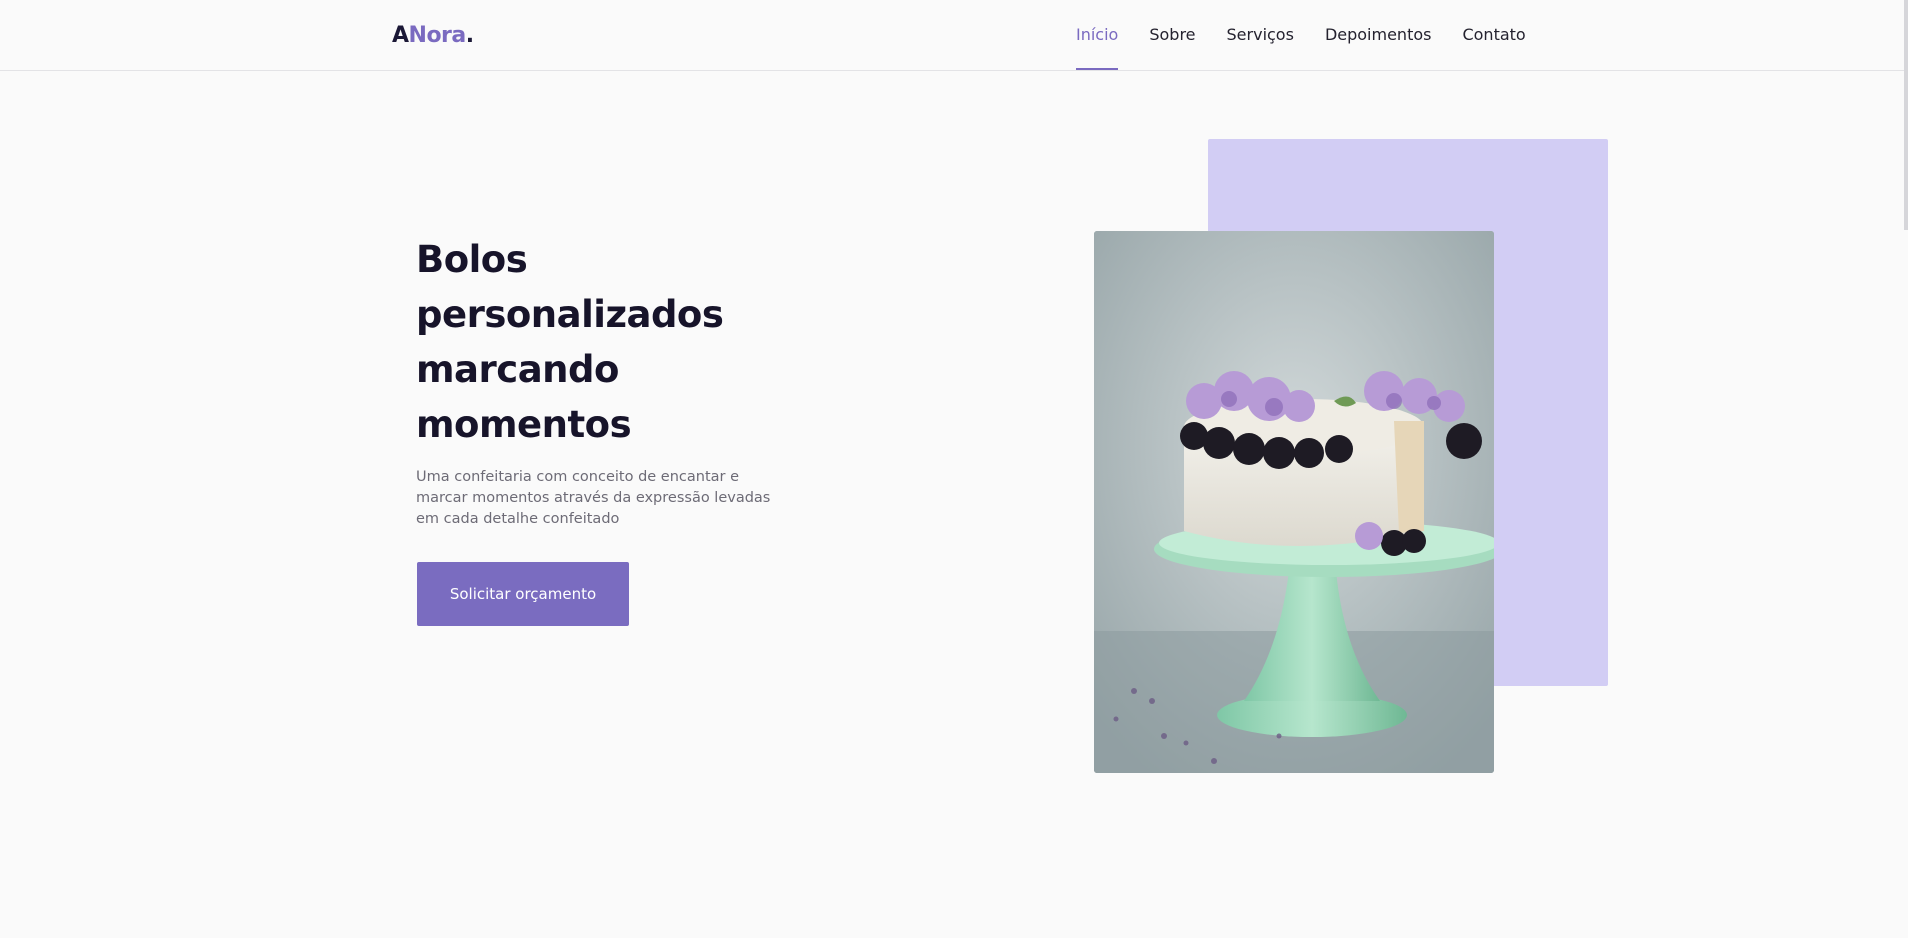 The image size is (1908, 938). I want to click on brand-logo: ANora., so click(433, 36).